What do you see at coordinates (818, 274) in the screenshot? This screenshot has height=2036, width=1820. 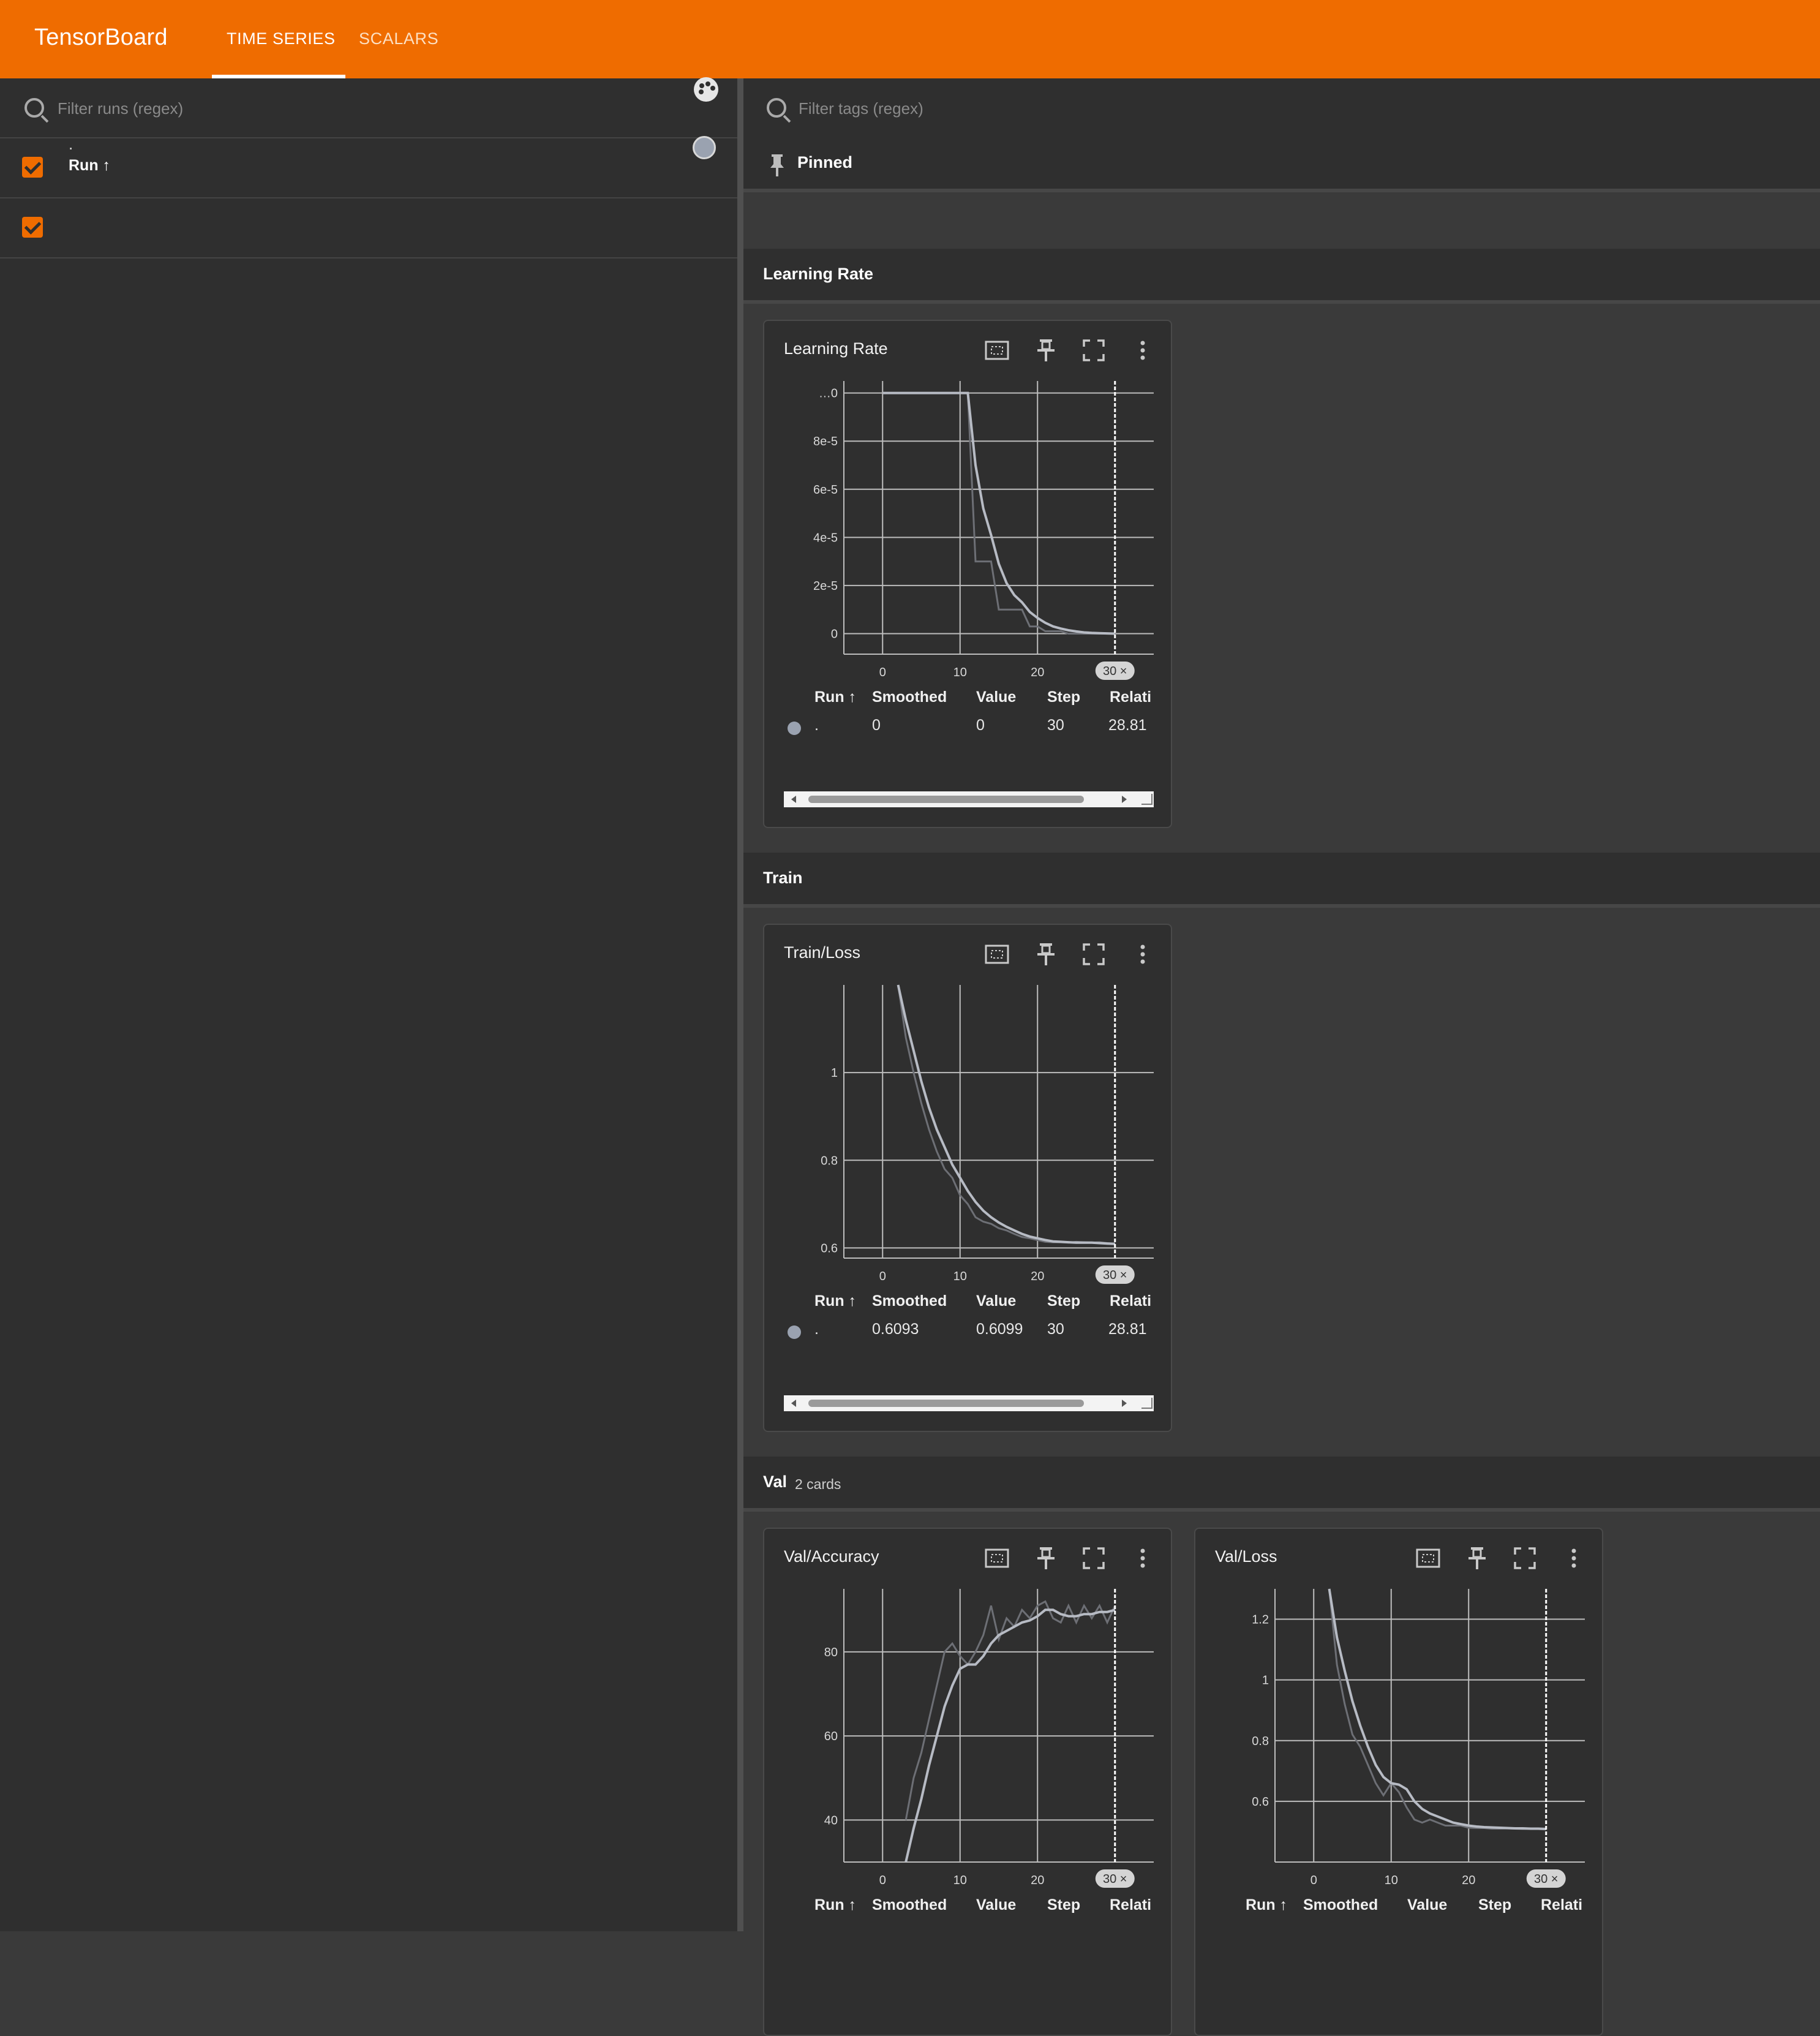 I see `section-title: Learning Rate` at bounding box center [818, 274].